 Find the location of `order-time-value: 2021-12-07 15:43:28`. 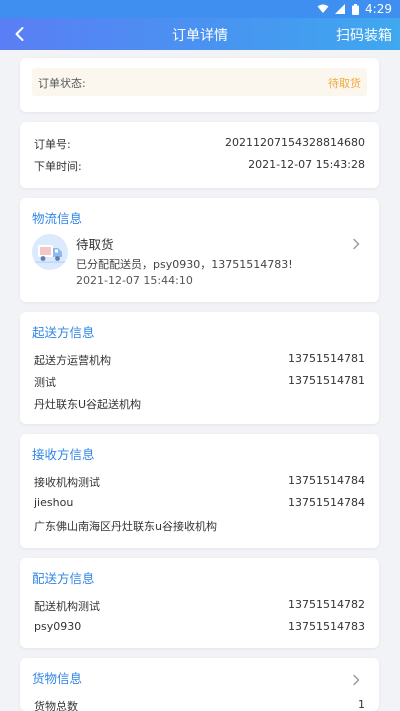

order-time-value: 2021-12-07 15:43:28 is located at coordinates (306, 164).